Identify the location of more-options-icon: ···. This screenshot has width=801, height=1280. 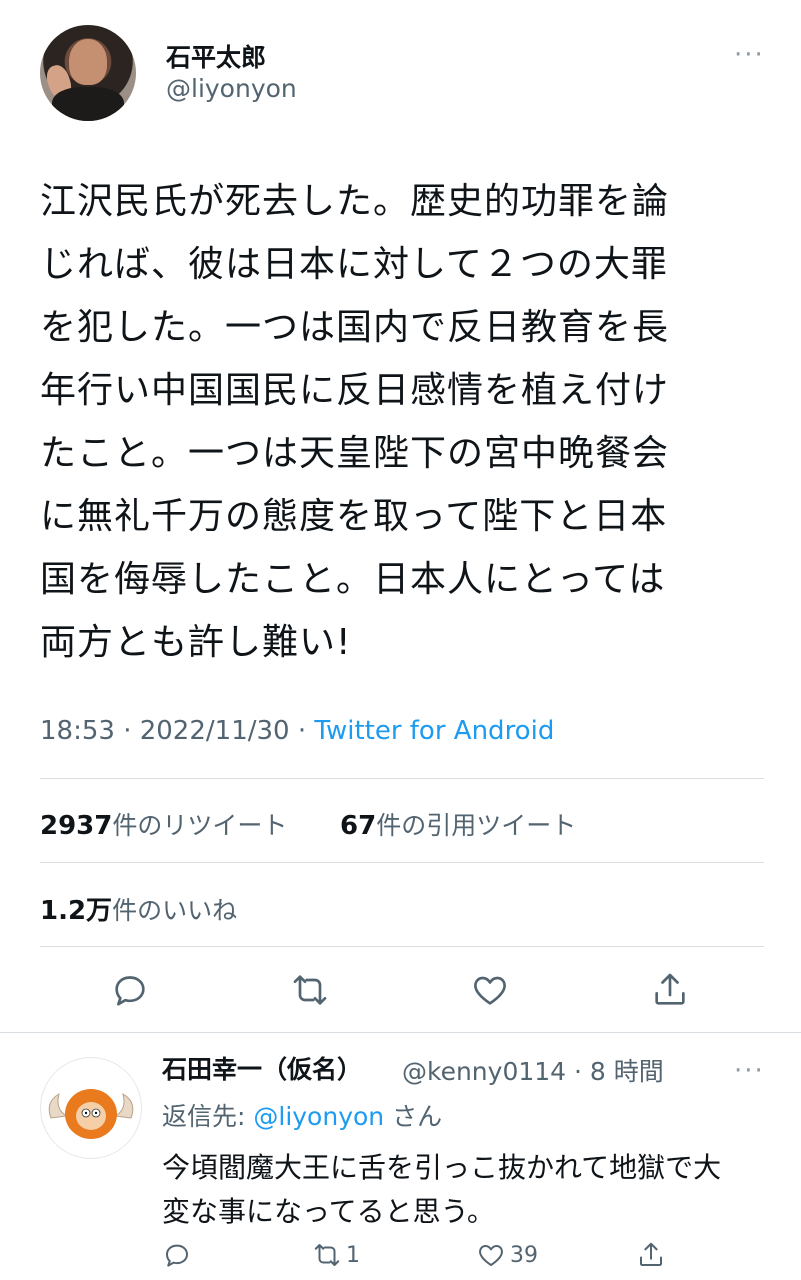
(749, 55).